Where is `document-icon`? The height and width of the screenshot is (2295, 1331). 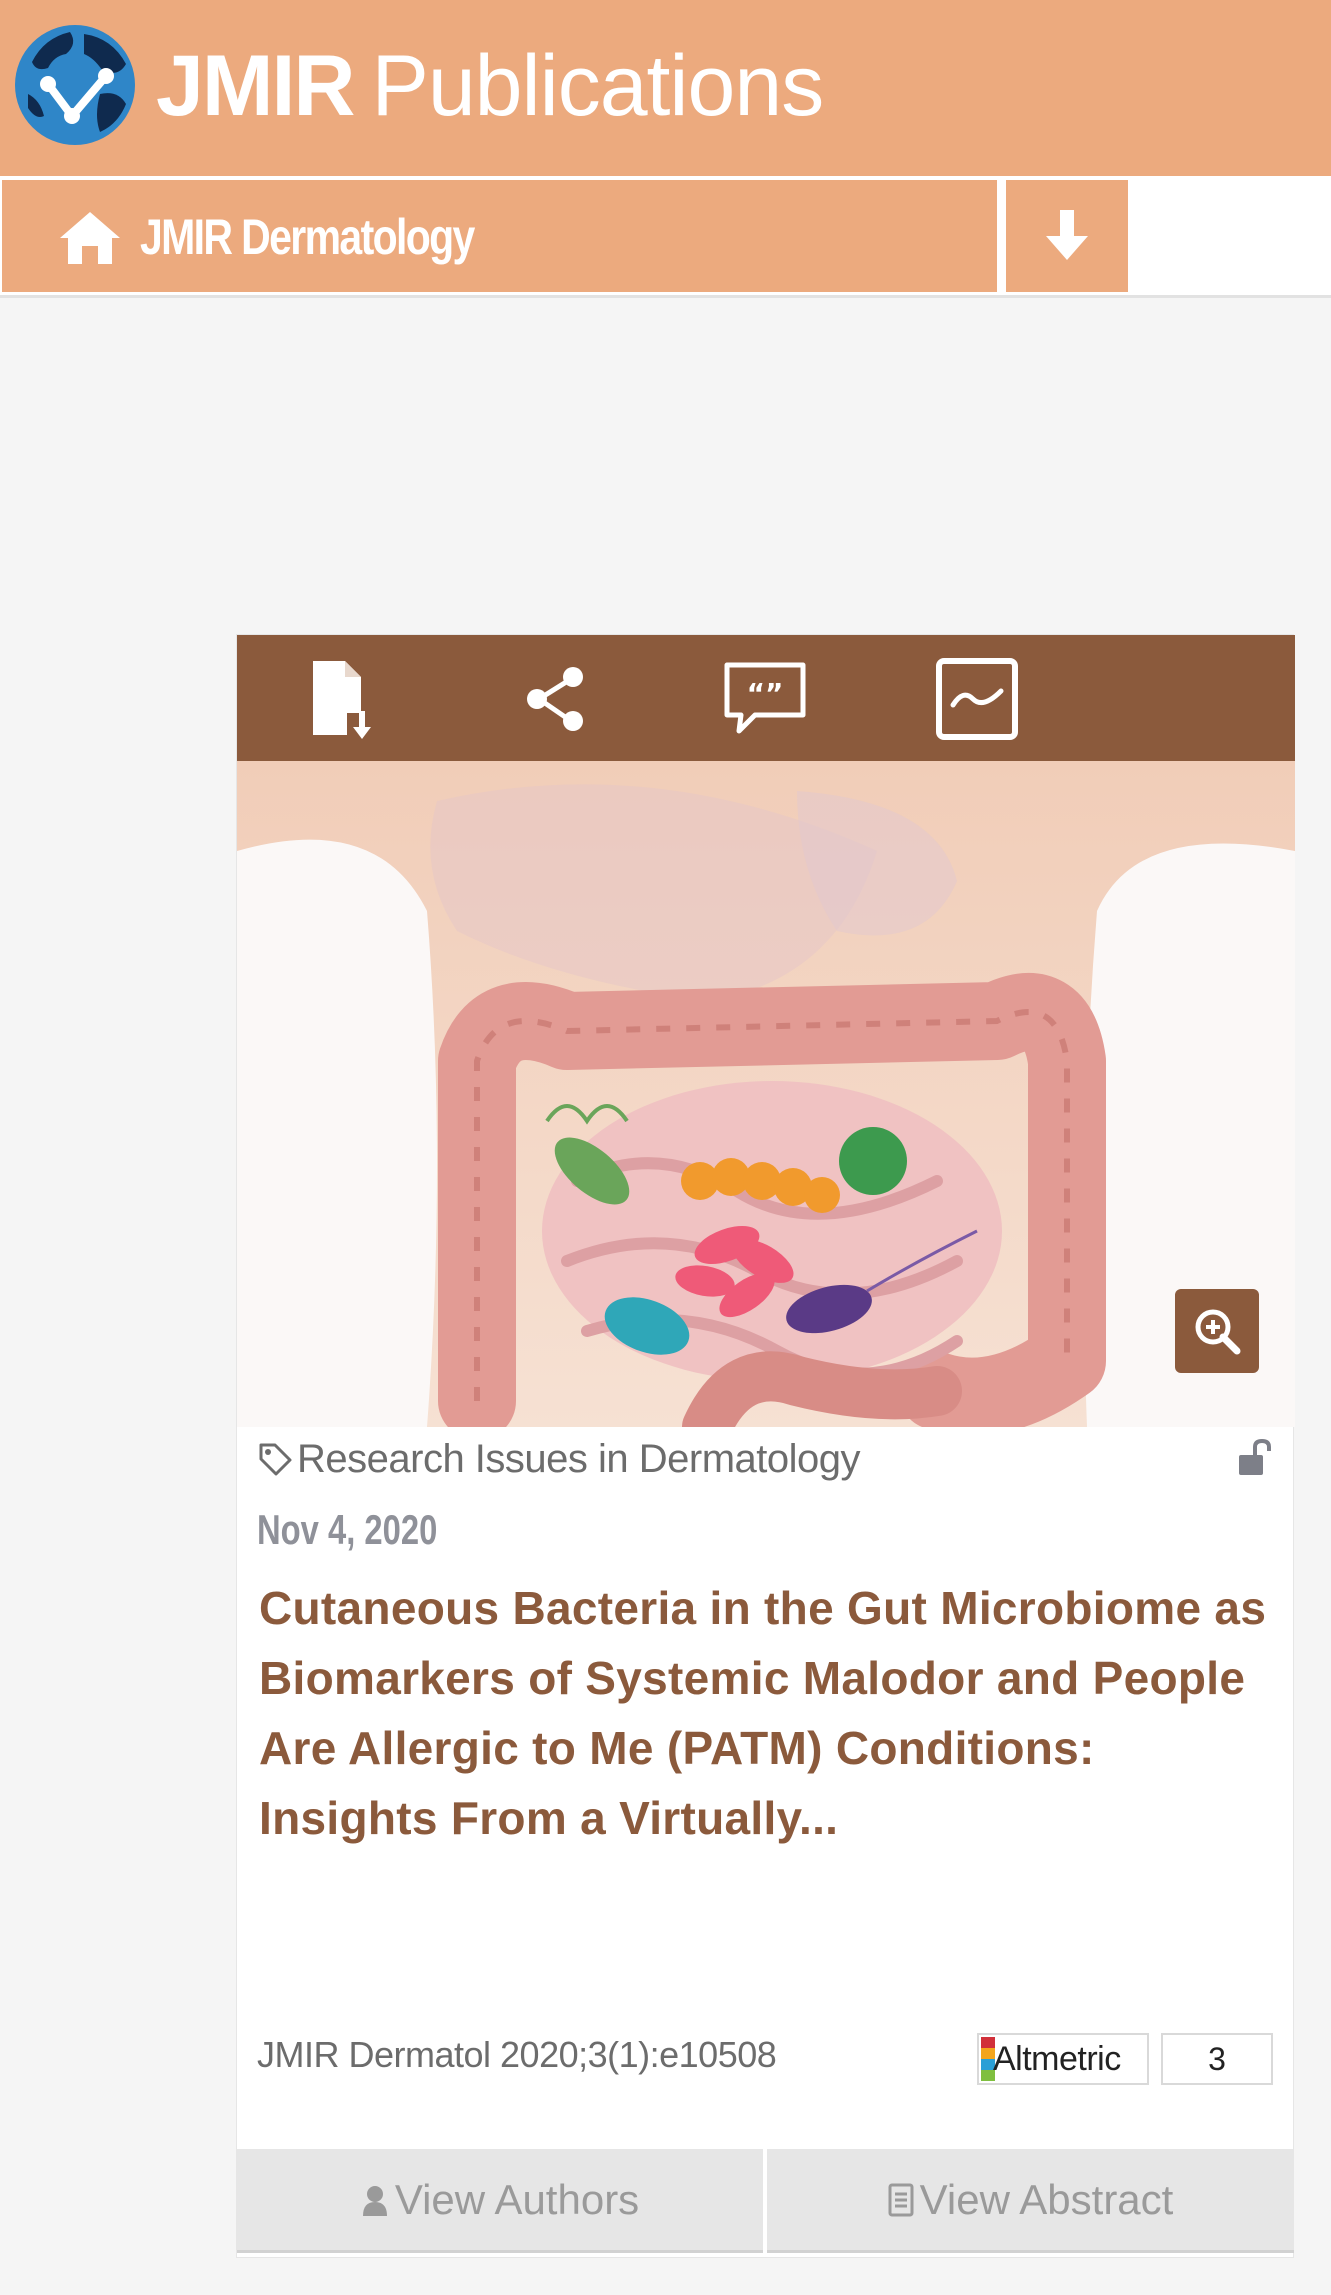
document-icon is located at coordinates (901, 2199).